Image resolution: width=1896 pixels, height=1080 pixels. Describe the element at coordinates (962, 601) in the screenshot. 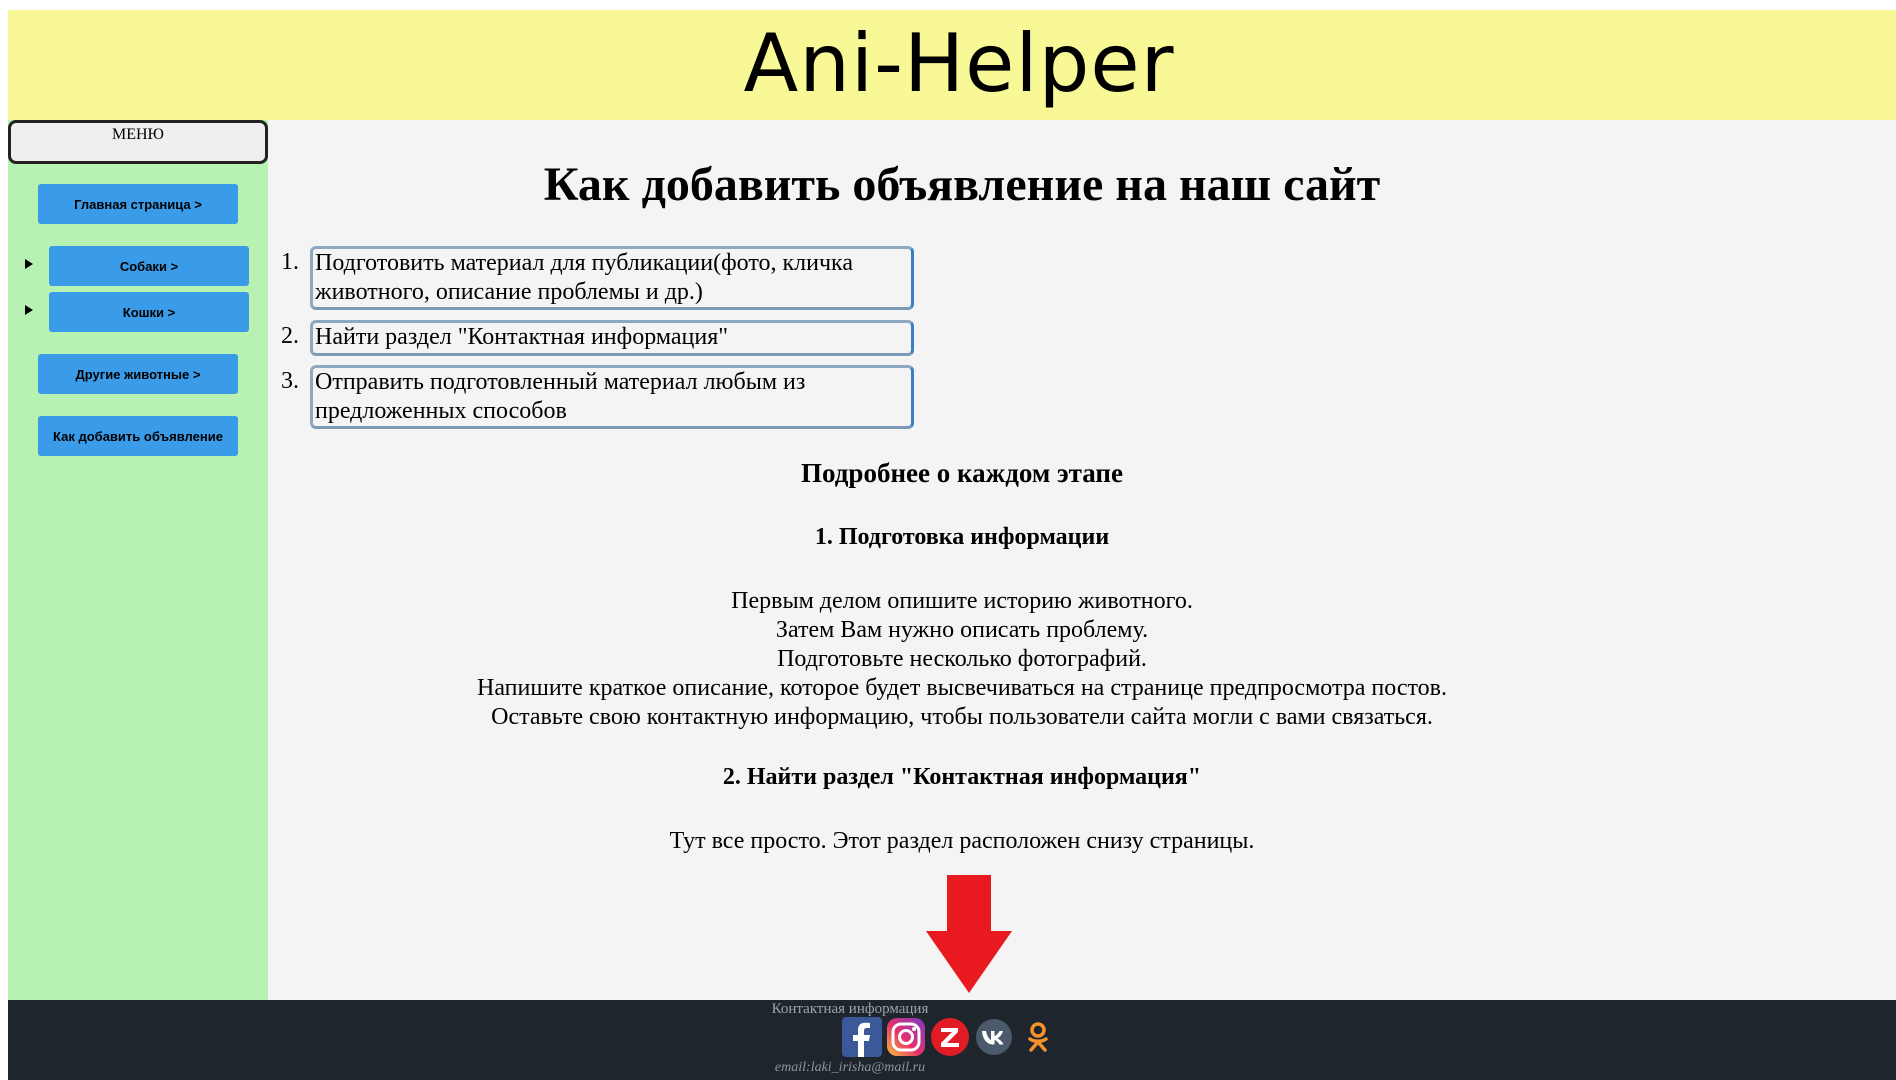

I see `section1-line: Первым делом опишите историю животного.` at that location.